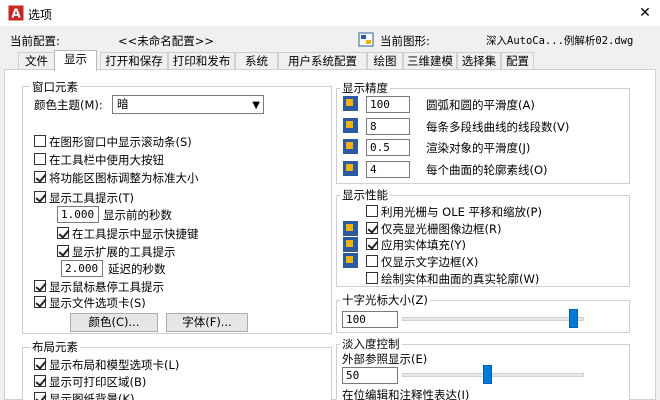  What do you see at coordinates (40, 141) in the screenshot?
I see `show-scrollbars-checkbox` at bounding box center [40, 141].